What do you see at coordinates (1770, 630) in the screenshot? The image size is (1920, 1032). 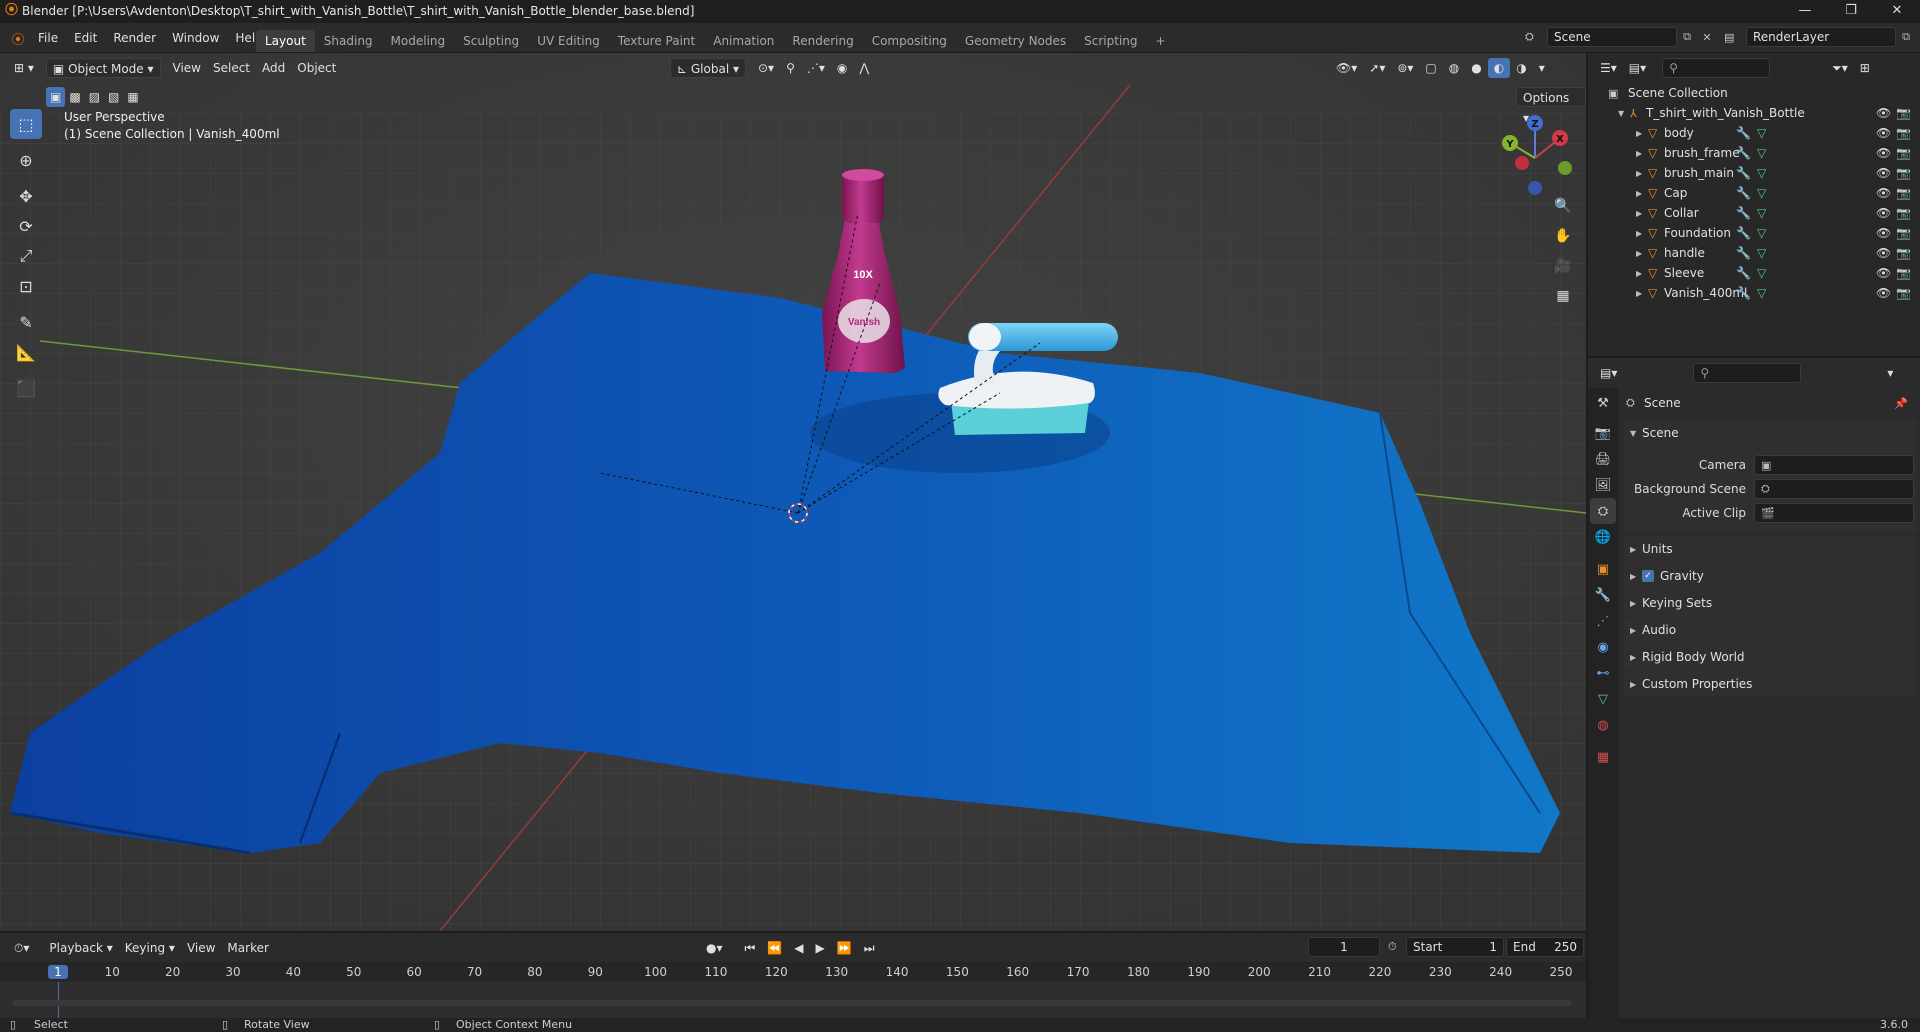 I see `panel-audio: ▶ Audio` at bounding box center [1770, 630].